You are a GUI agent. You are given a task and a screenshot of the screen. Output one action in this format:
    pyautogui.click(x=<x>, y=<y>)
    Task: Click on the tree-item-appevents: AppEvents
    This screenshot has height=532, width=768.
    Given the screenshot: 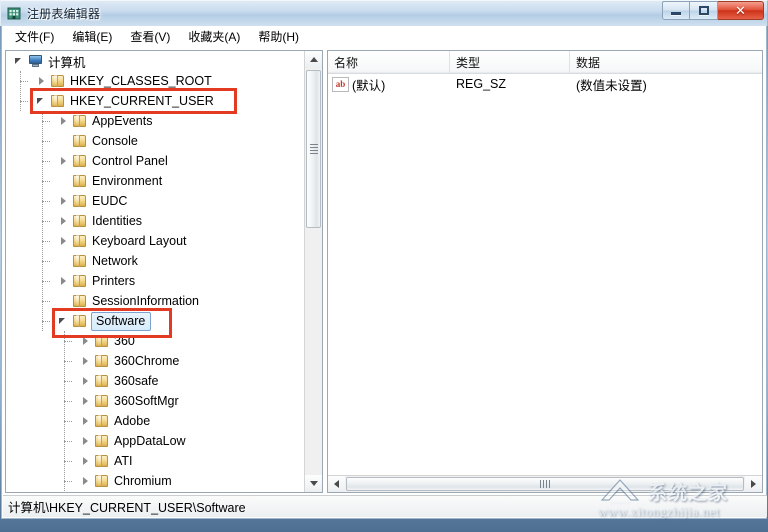 What is the action you would take?
    pyautogui.click(x=155, y=121)
    